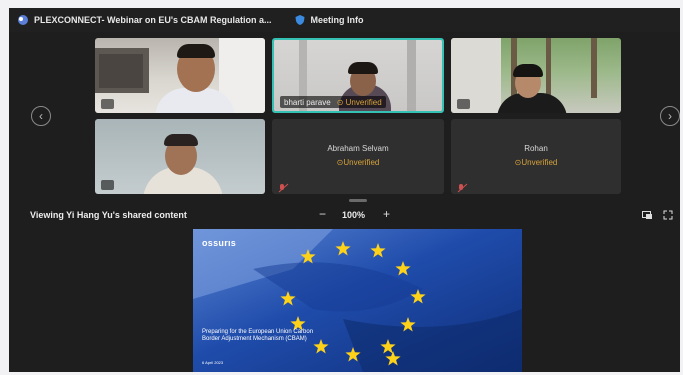  I want to click on resize-handle, so click(358, 200).